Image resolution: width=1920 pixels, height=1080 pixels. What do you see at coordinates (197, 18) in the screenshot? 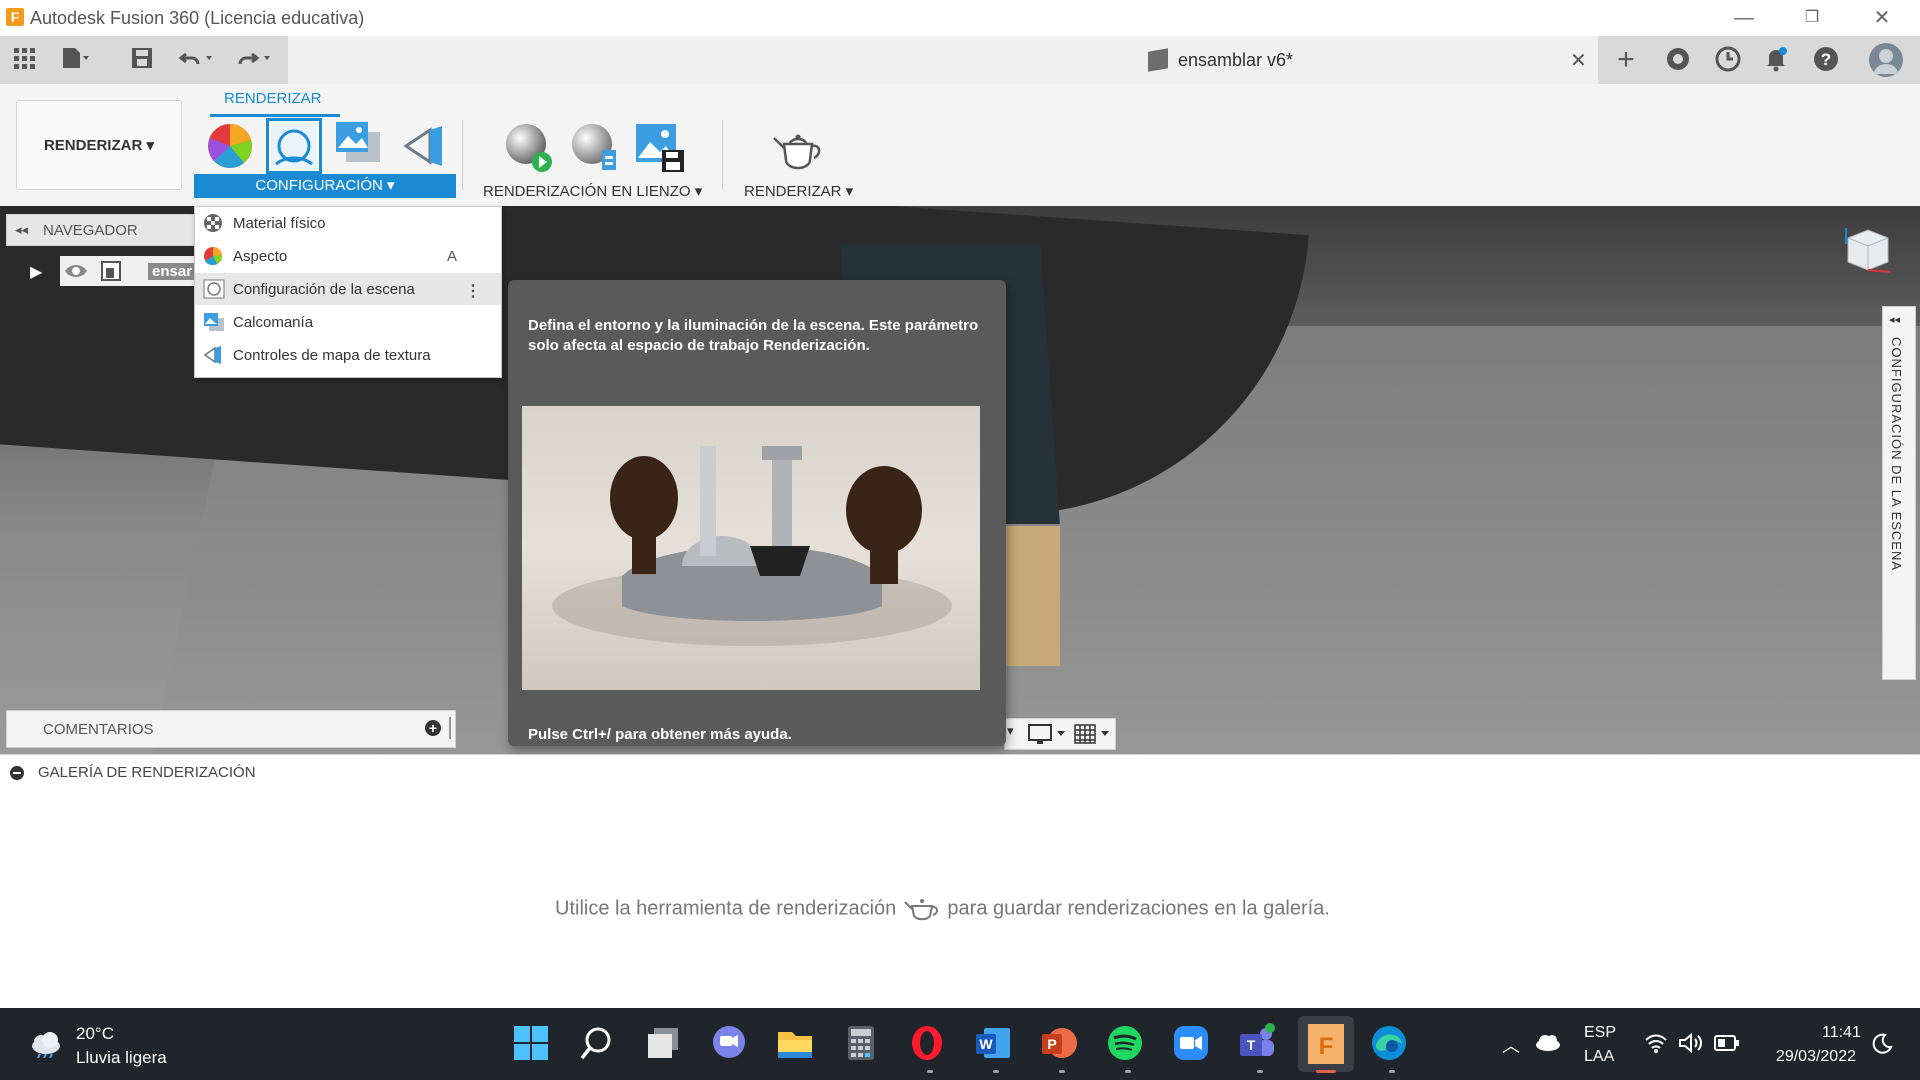
I see `window-title: Autodesk Fusion 360 (Licencia educativa)` at bounding box center [197, 18].